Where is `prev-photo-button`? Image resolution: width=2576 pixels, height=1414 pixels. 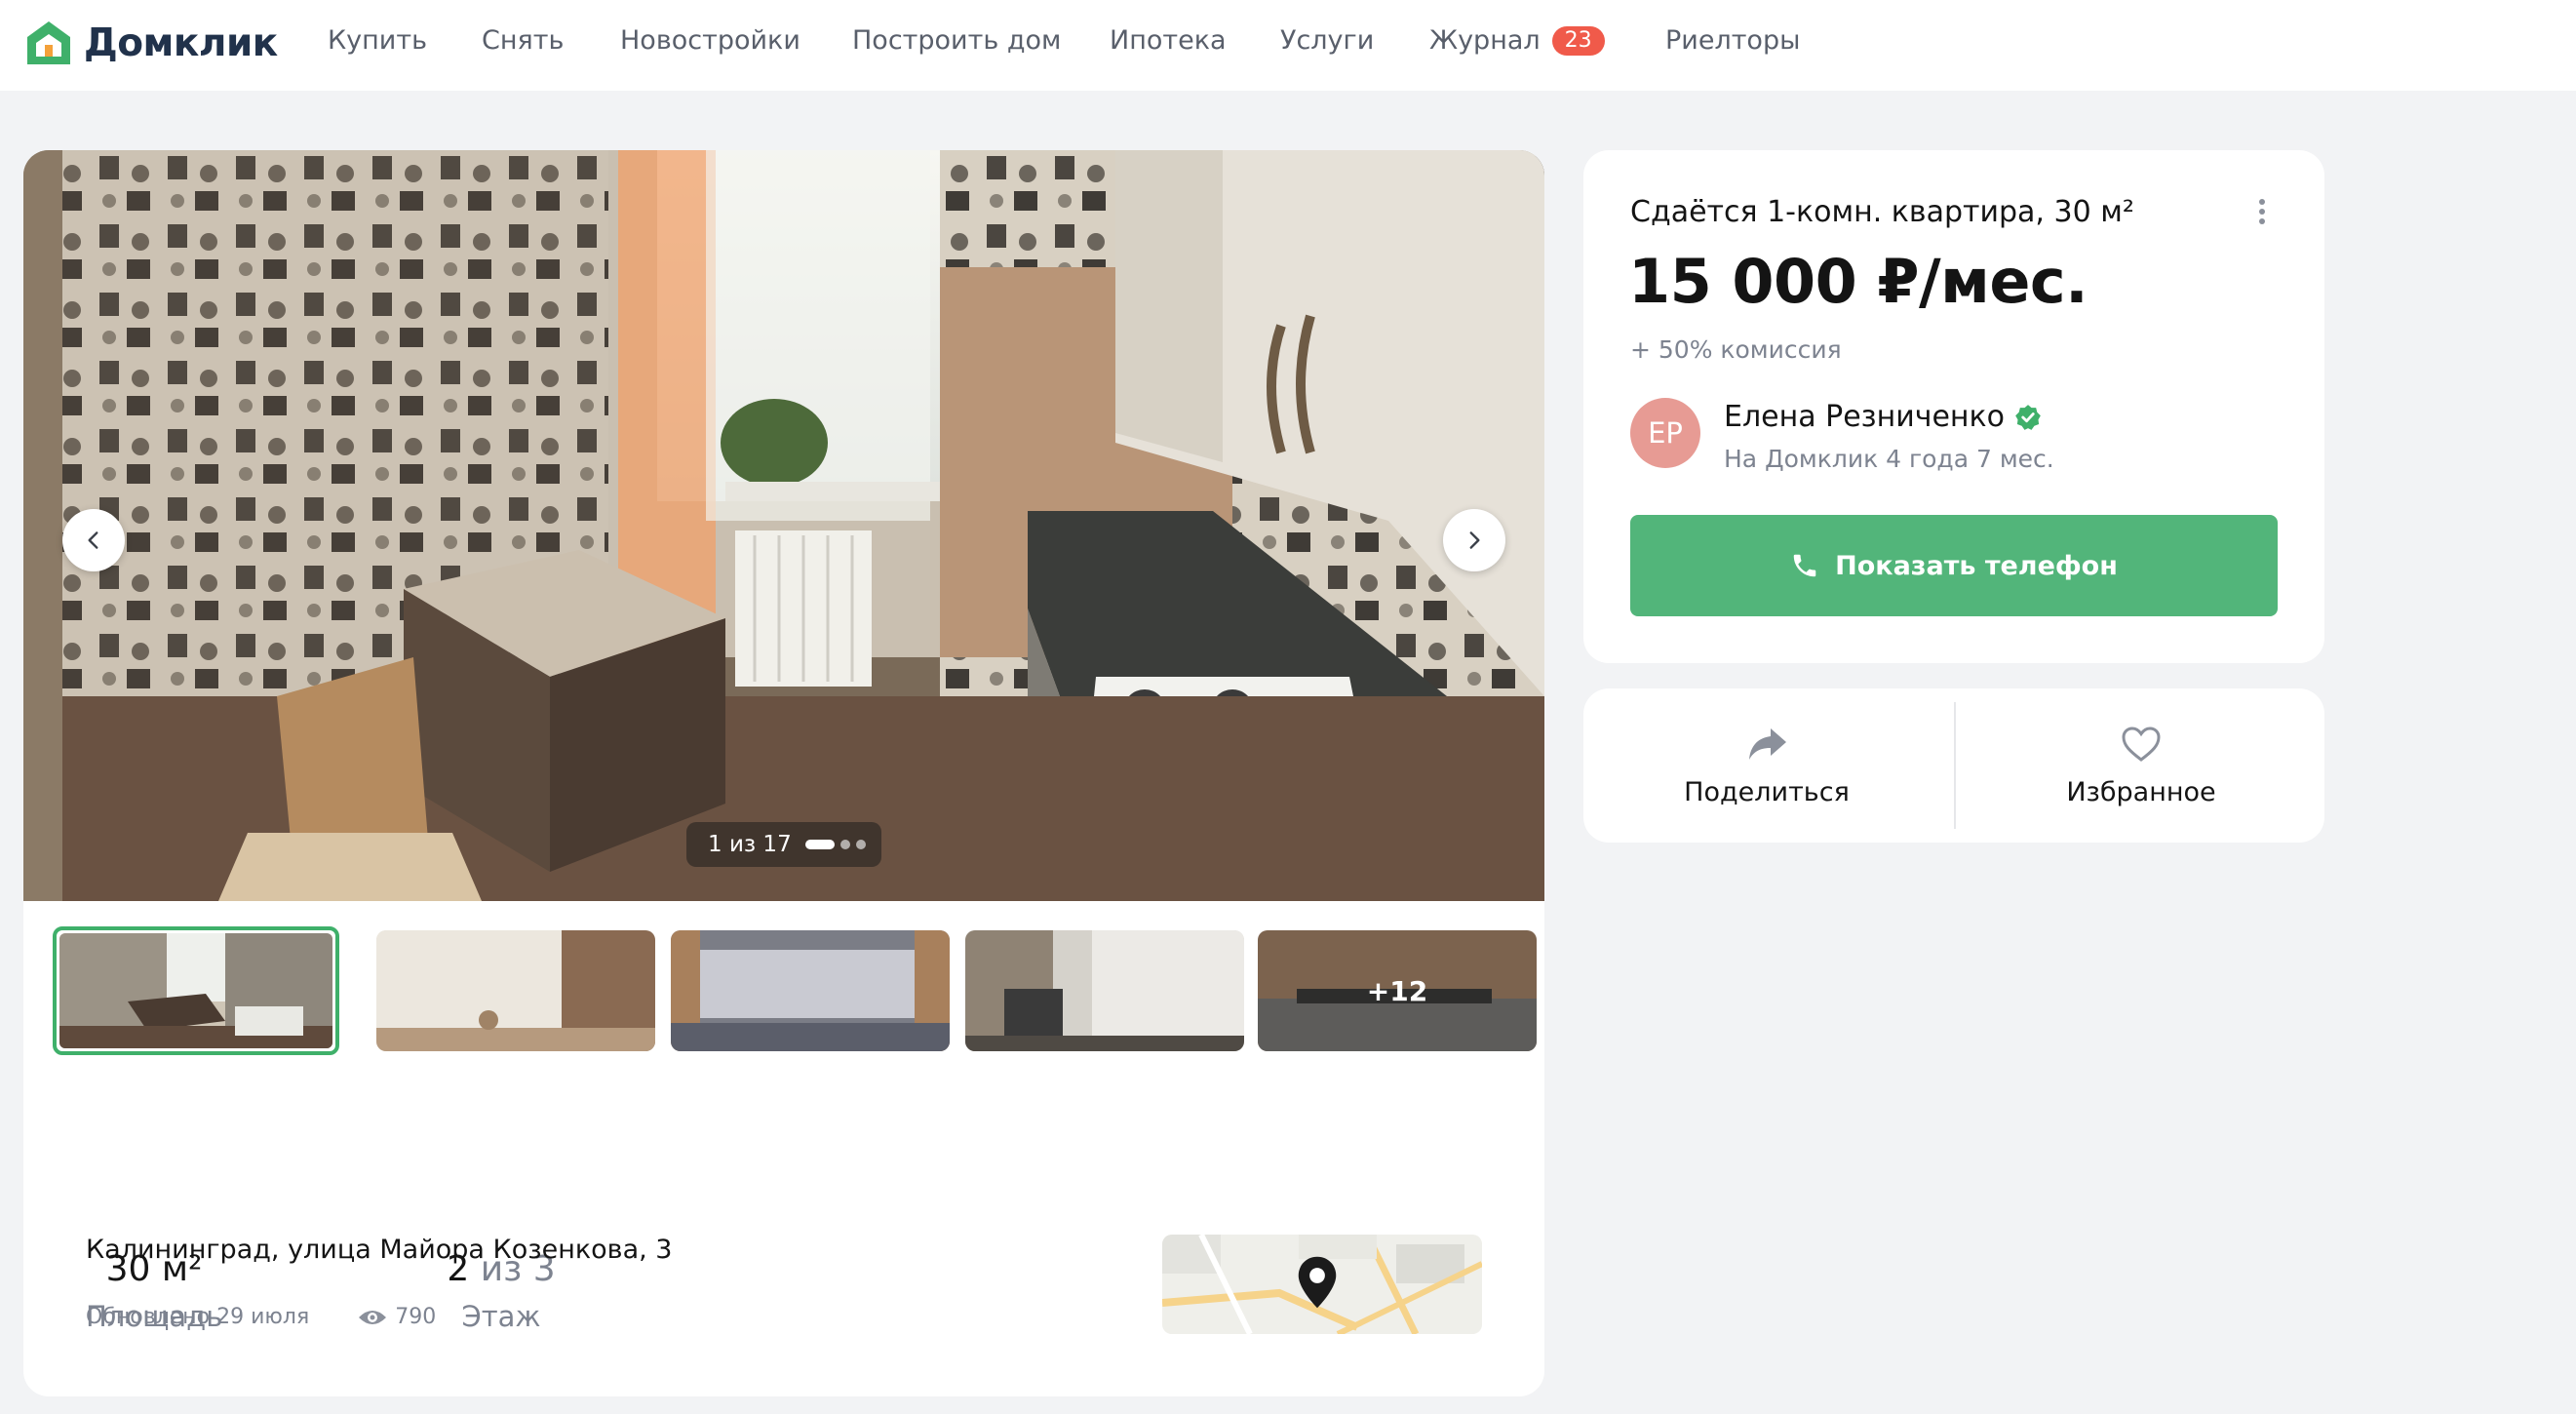
prev-photo-button is located at coordinates (93, 540).